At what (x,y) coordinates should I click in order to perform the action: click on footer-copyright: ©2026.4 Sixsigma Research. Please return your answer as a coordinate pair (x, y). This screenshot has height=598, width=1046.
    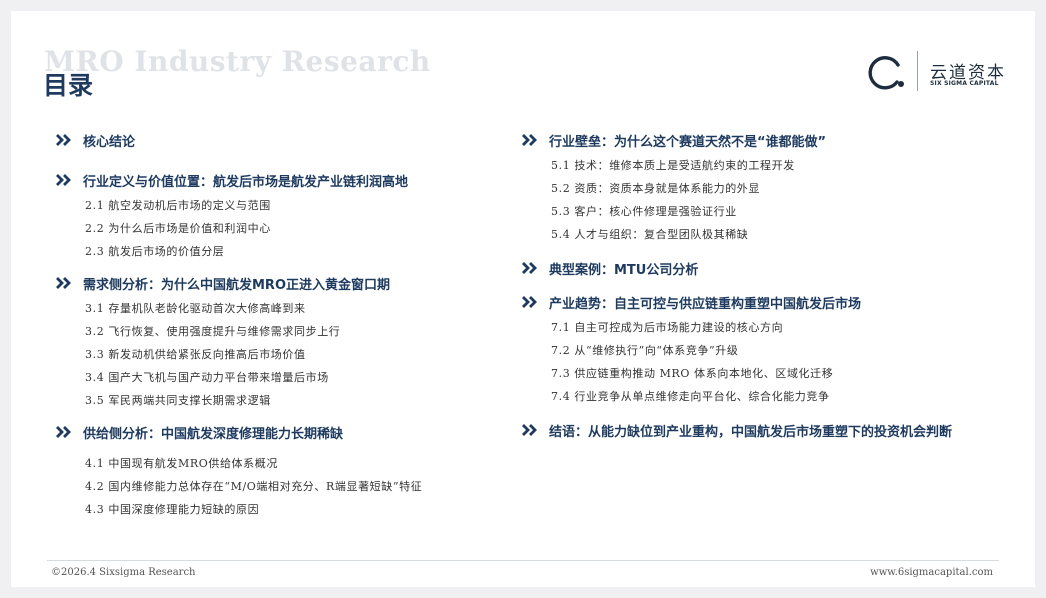
    Looking at the image, I should click on (123, 572).